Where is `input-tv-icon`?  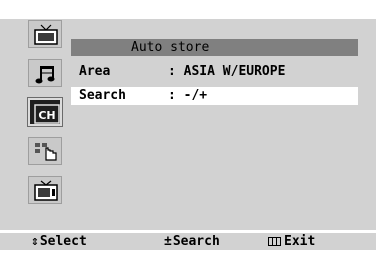
input-tv-icon is located at coordinates (45, 190).